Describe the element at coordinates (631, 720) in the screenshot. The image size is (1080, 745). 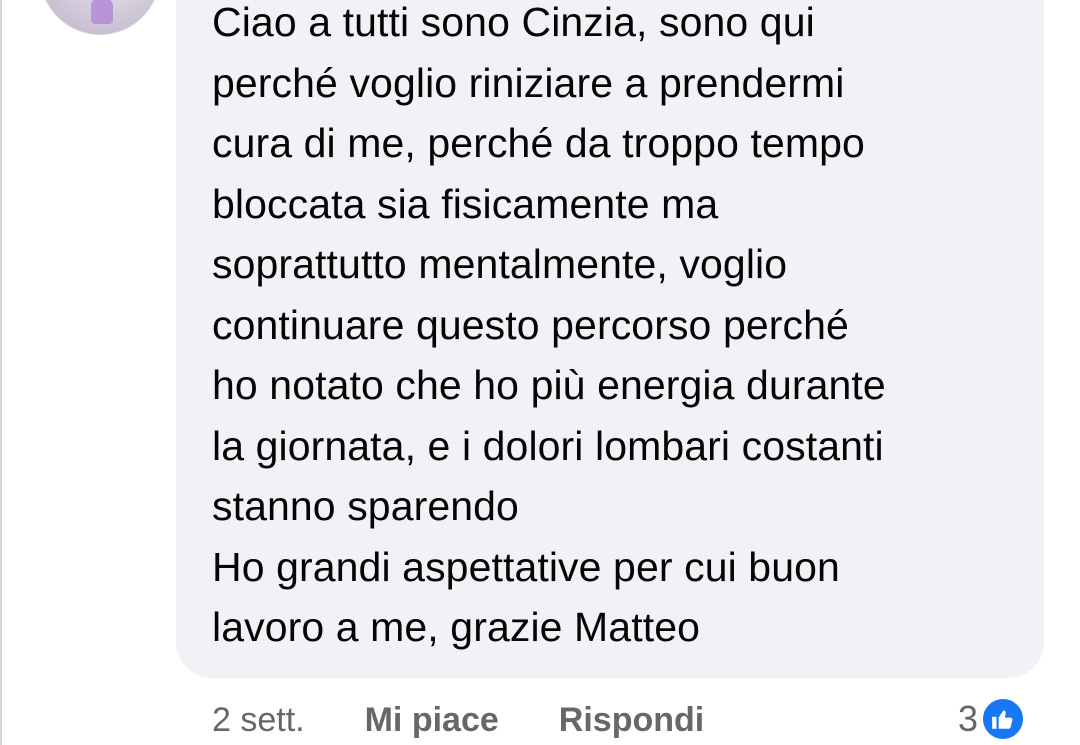
I see `reply-button: Rispondi` at that location.